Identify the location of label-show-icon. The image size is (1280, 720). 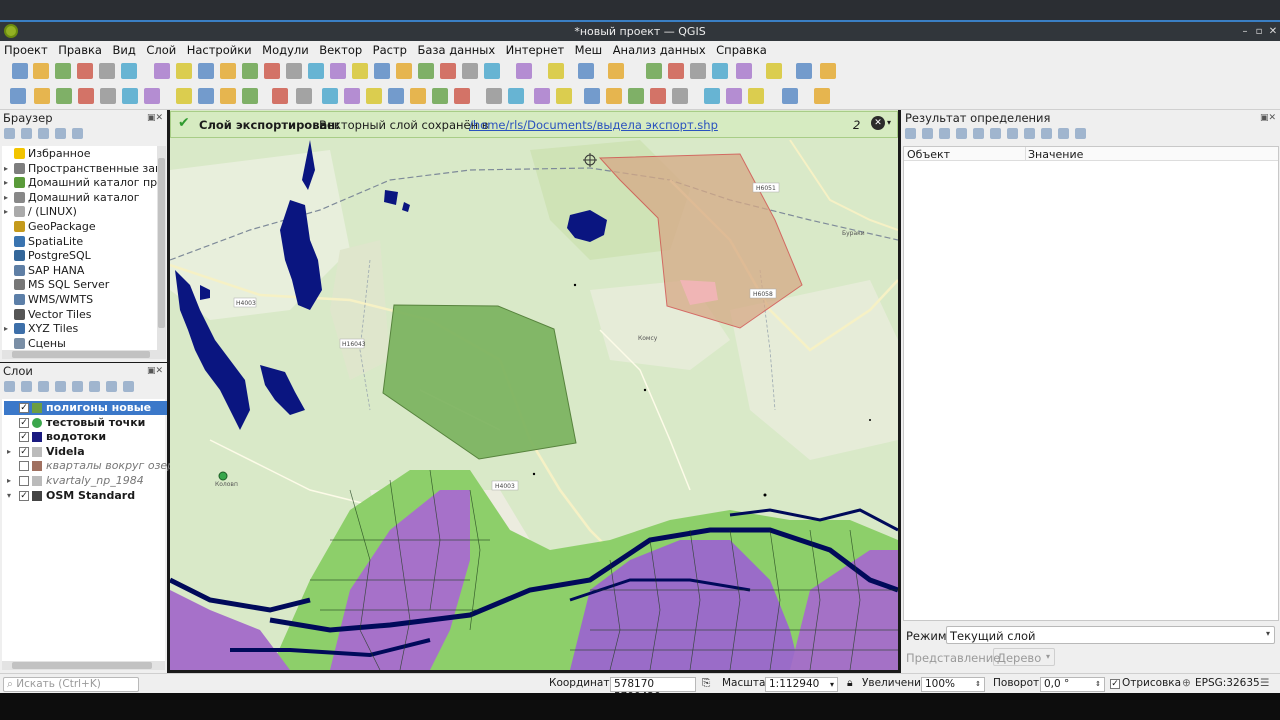
(516, 96).